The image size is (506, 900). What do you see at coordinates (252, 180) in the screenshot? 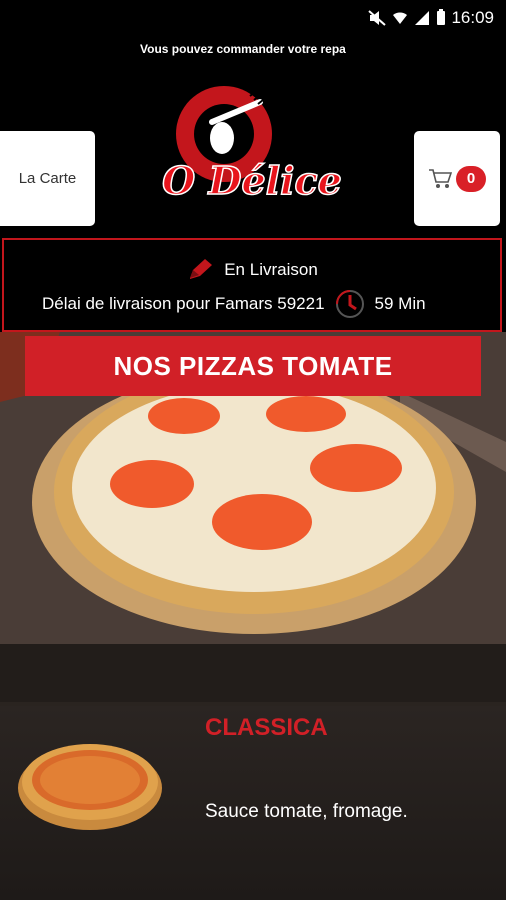
I see `brand-name: O Délice` at bounding box center [252, 180].